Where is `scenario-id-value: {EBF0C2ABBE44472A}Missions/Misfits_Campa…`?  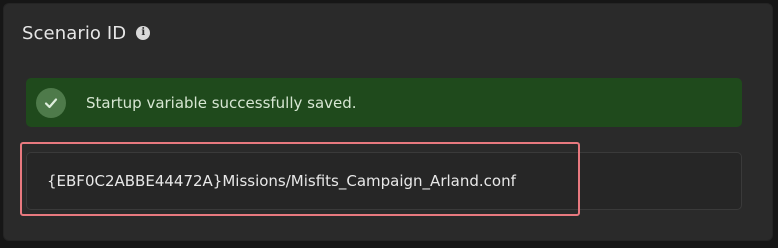
scenario-id-value: {EBF0C2ABBE44472A}Missions/Misfits_Campa… is located at coordinates (281, 181).